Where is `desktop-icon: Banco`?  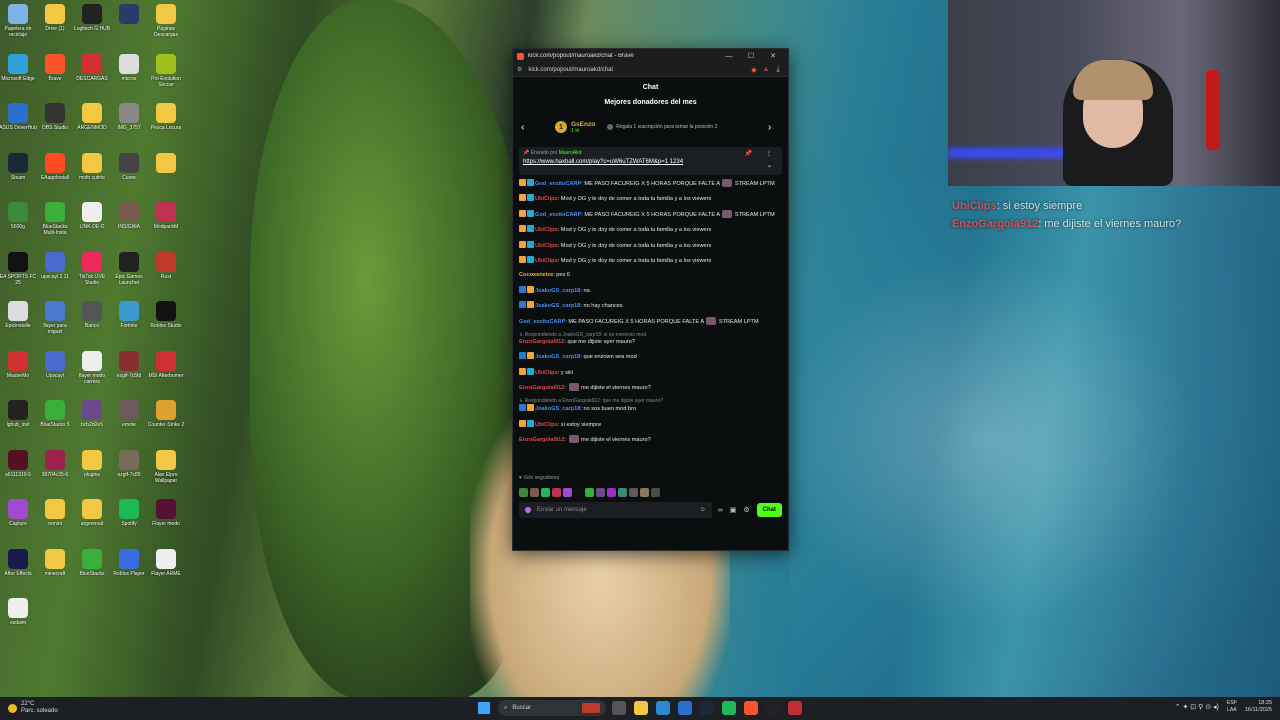 desktop-icon: Banco is located at coordinates (92, 318).